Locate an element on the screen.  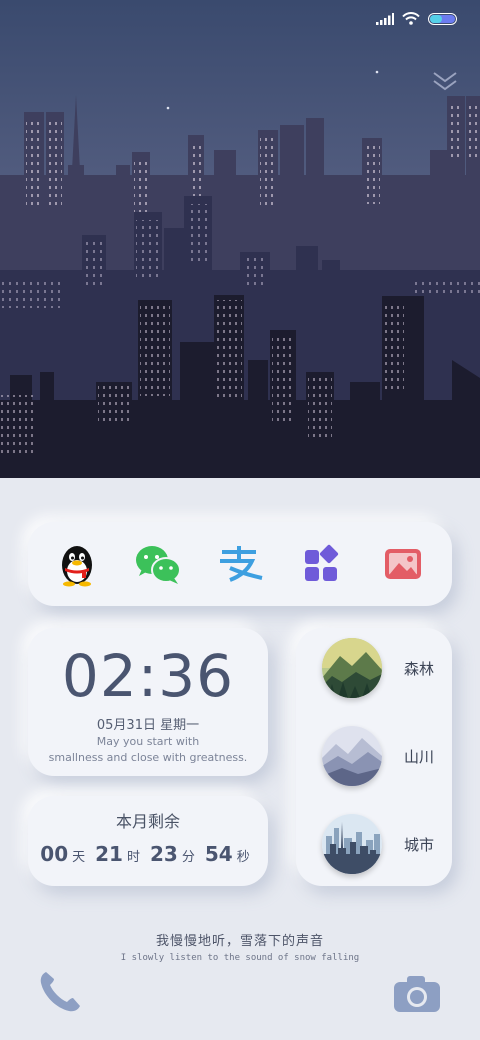
clock-time: 02:36 is located at coordinates (148, 676).